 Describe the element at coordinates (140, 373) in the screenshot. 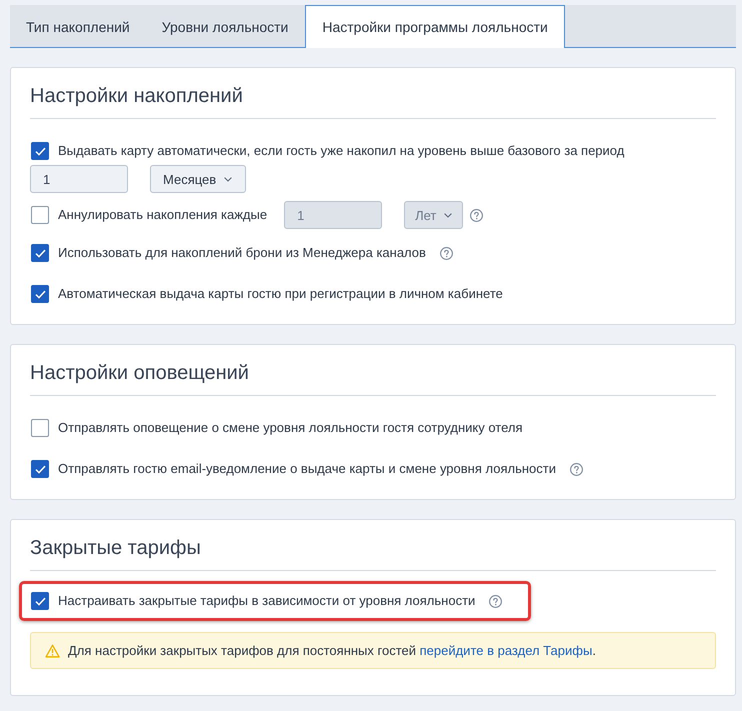

I see `section-title: Настройки оповещений` at that location.